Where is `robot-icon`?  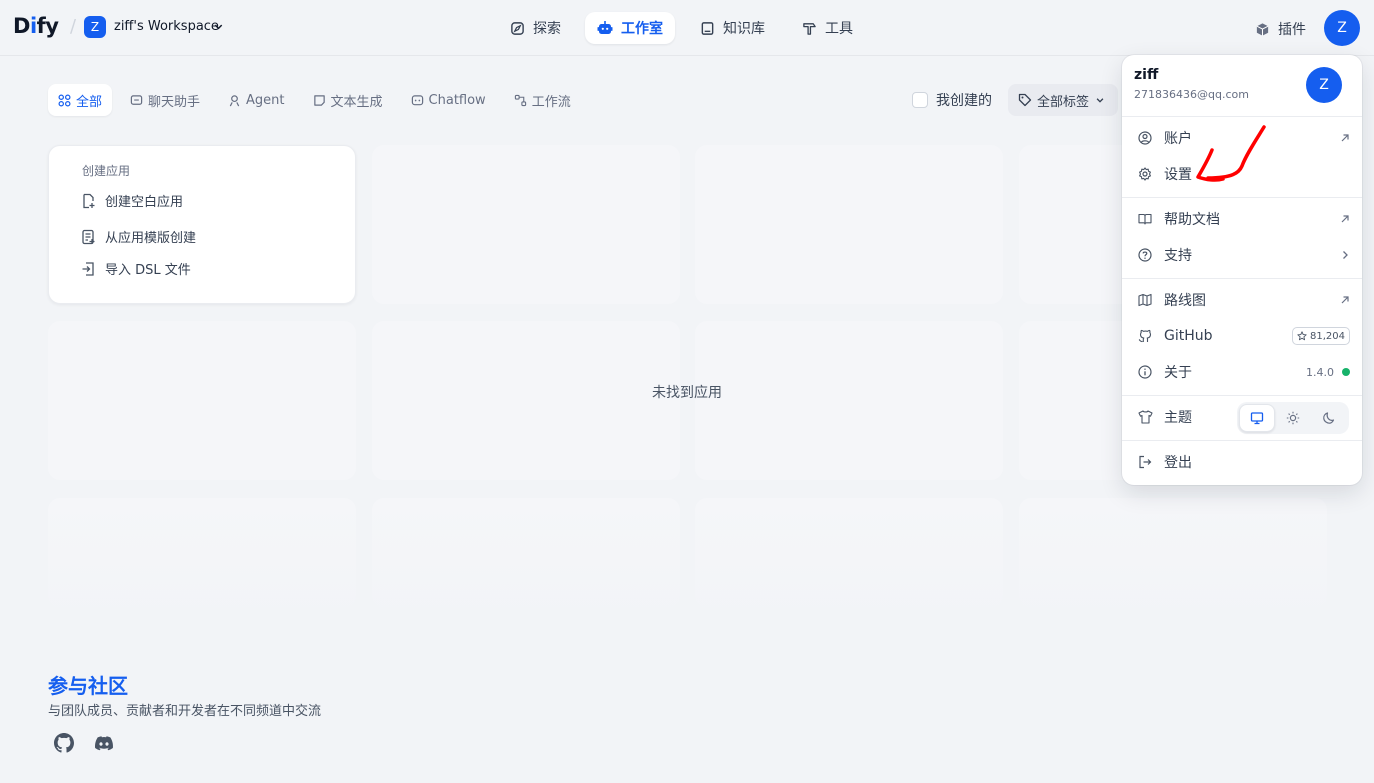 robot-icon is located at coordinates (605, 27).